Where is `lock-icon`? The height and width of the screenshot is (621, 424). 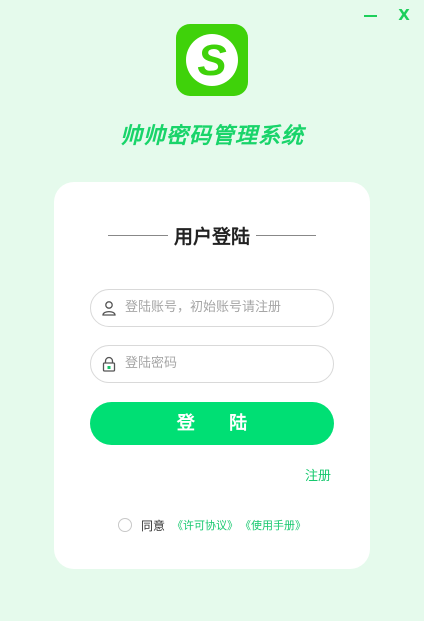
lock-icon is located at coordinates (109, 364).